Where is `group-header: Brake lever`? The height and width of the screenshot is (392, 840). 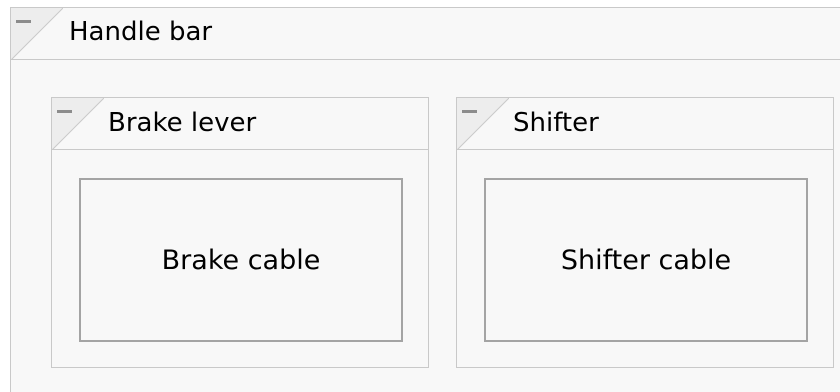 group-header: Brake lever is located at coordinates (240, 124).